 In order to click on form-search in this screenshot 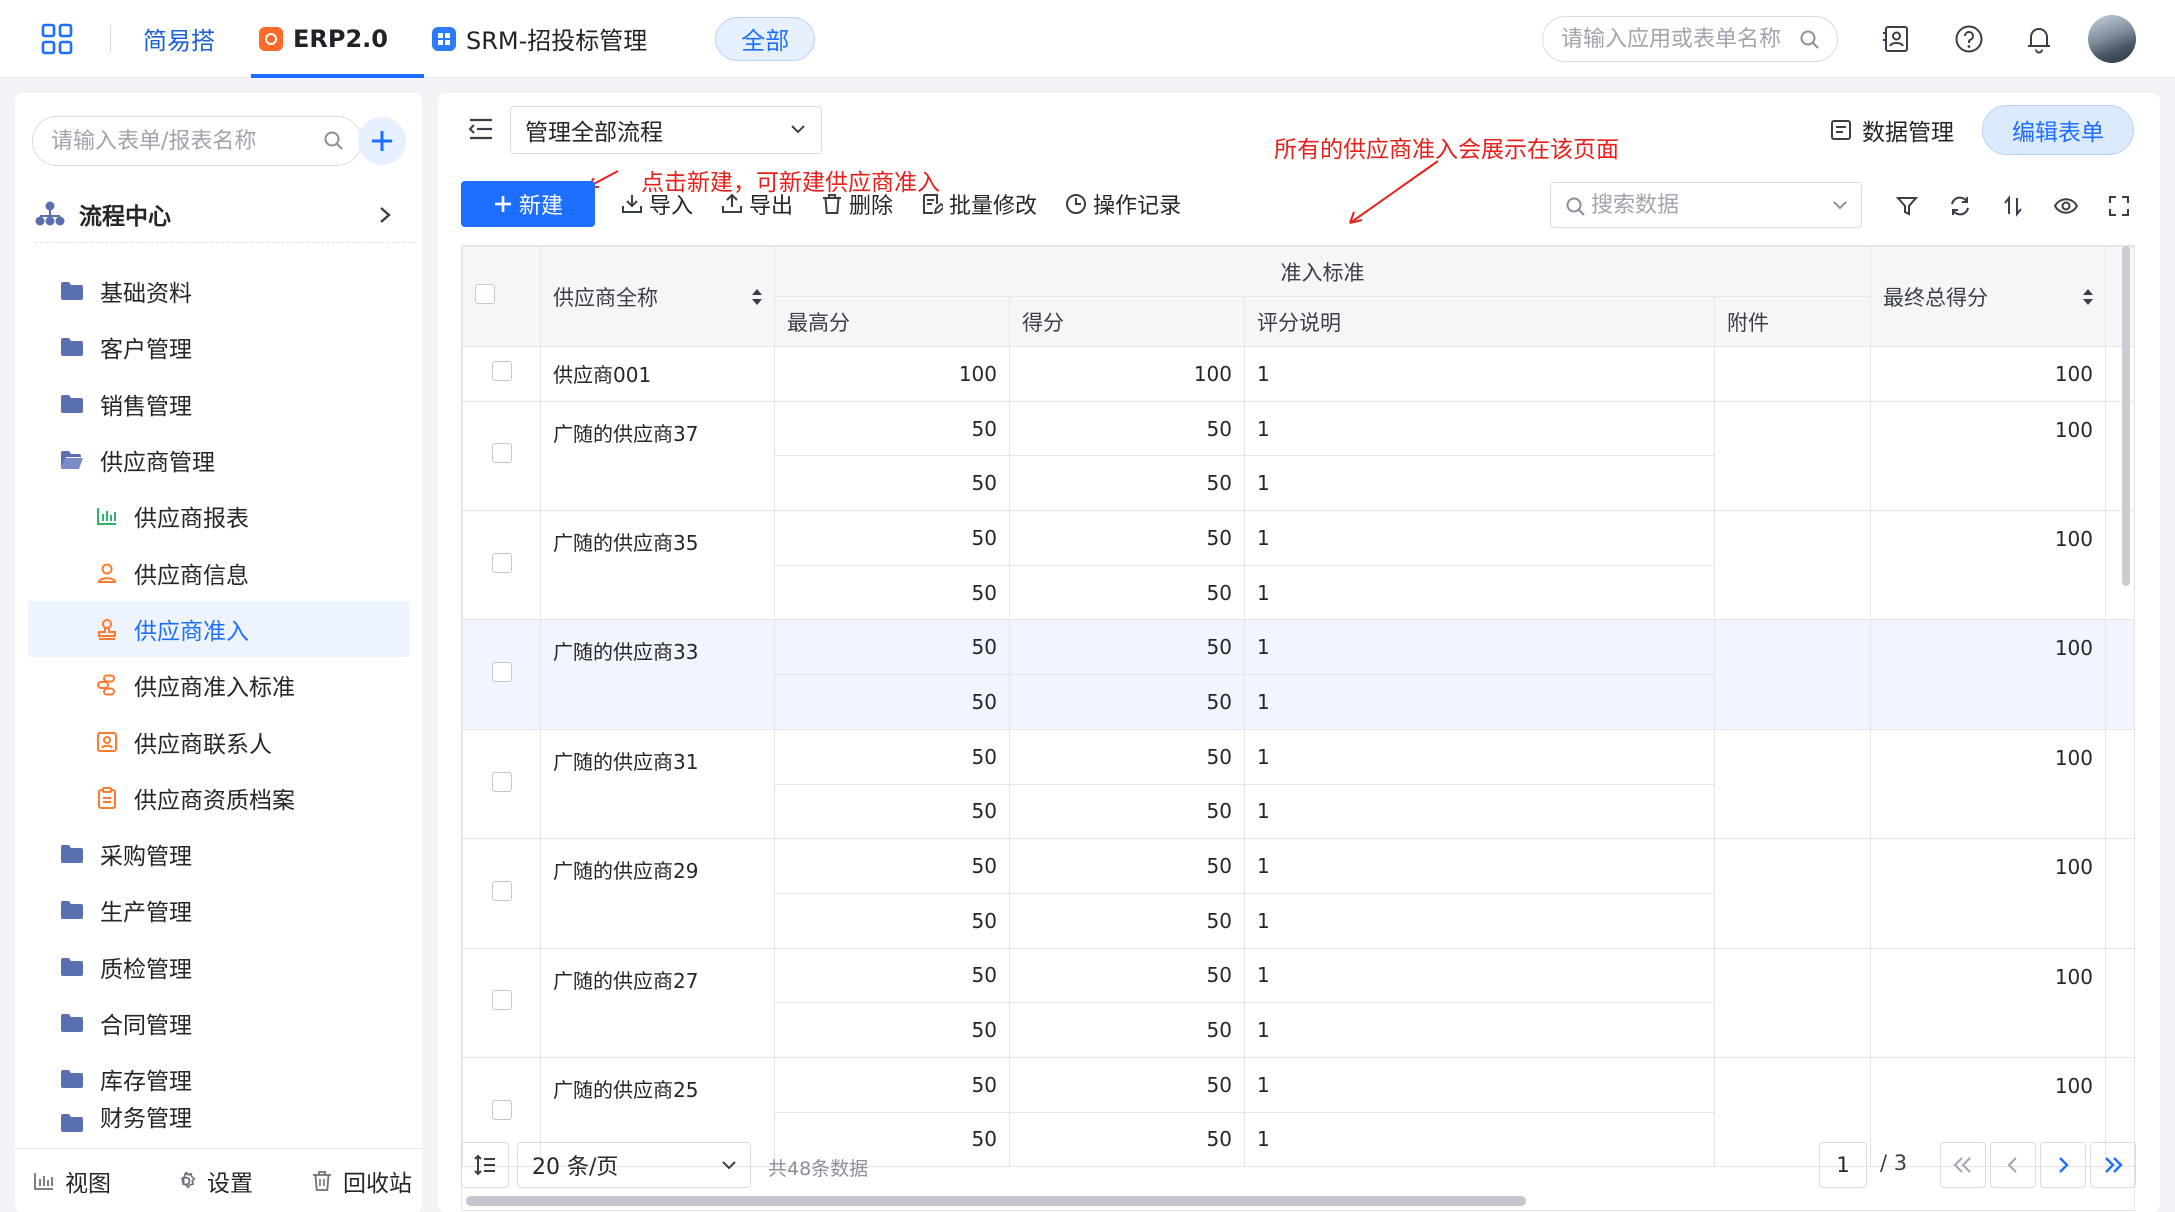, I will do `click(197, 141)`.